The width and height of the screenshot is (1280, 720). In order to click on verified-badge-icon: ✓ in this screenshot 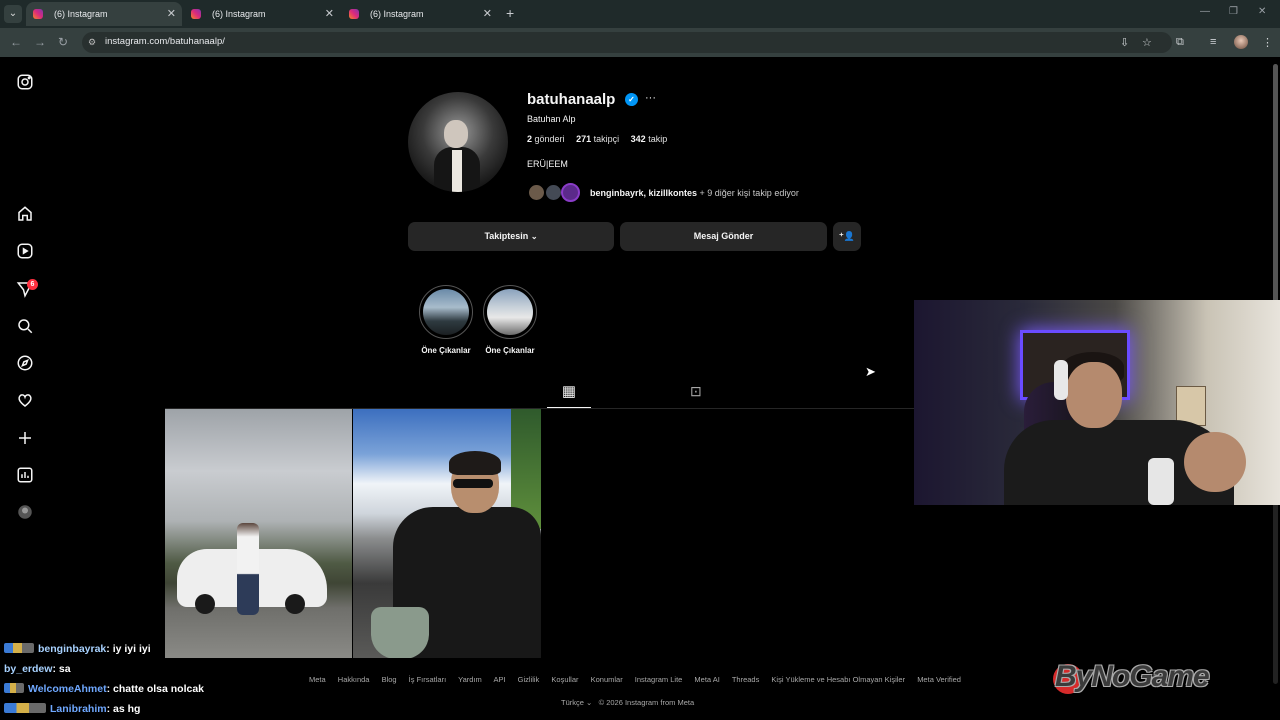, I will do `click(631, 99)`.